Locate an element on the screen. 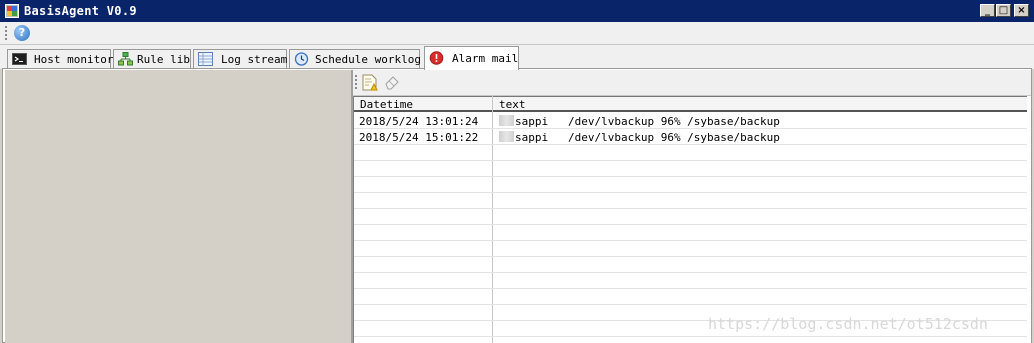 This screenshot has height=343, width=1034. tab-log-stream: Log stream is located at coordinates (240, 59).